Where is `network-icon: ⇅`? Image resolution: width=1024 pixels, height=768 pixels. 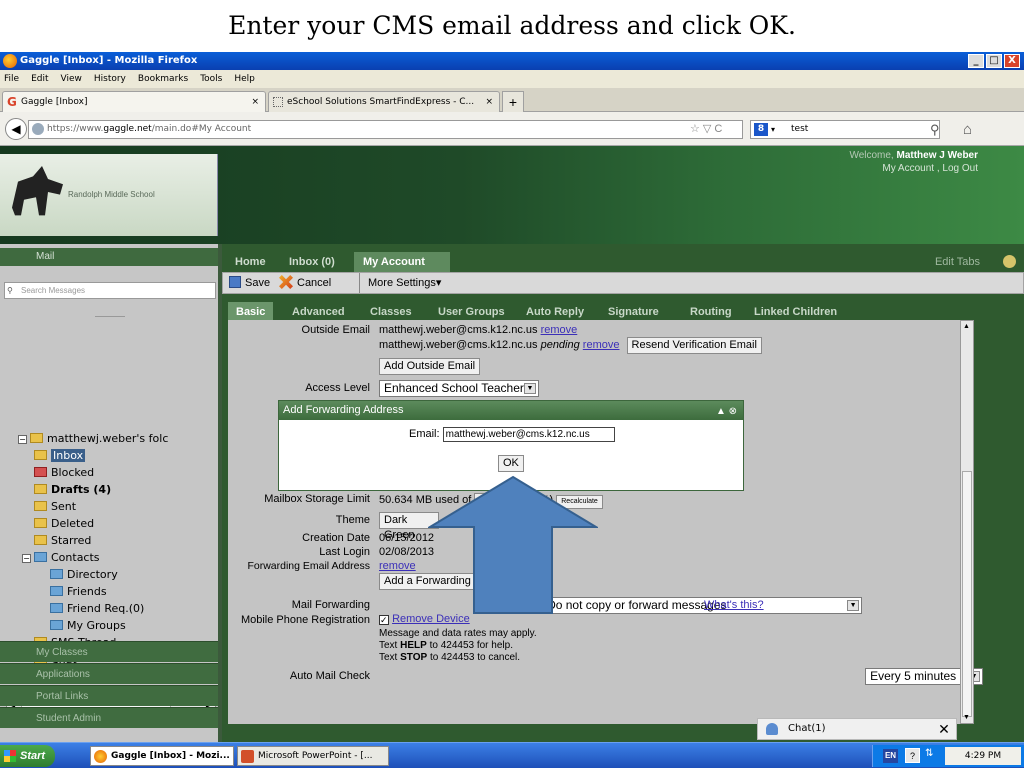
network-icon: ⇅ is located at coordinates (929, 753).